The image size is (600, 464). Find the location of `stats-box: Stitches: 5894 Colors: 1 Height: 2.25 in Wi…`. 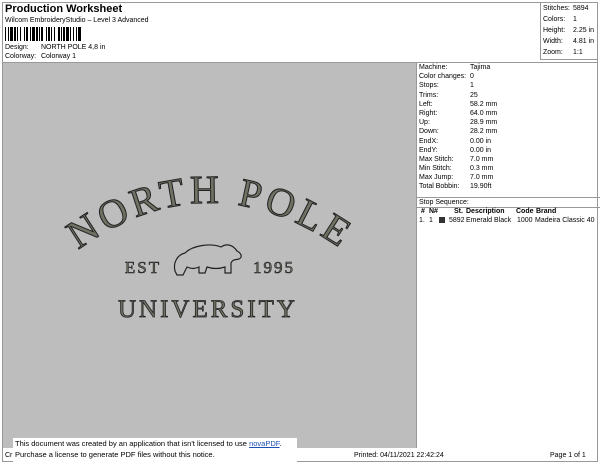

stats-box: Stitches: 5894 Colors: 1 Height: 2.25 in Wi… is located at coordinates (569, 31).